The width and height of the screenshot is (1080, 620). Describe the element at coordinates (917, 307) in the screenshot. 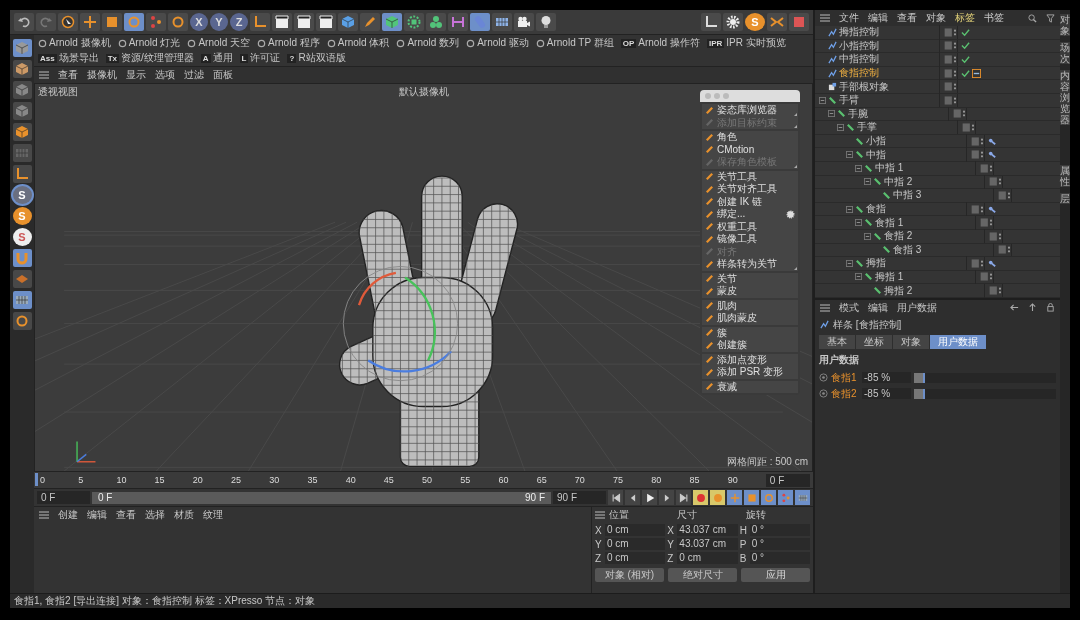

I see `attribute-menu-item: 用户数据` at that location.